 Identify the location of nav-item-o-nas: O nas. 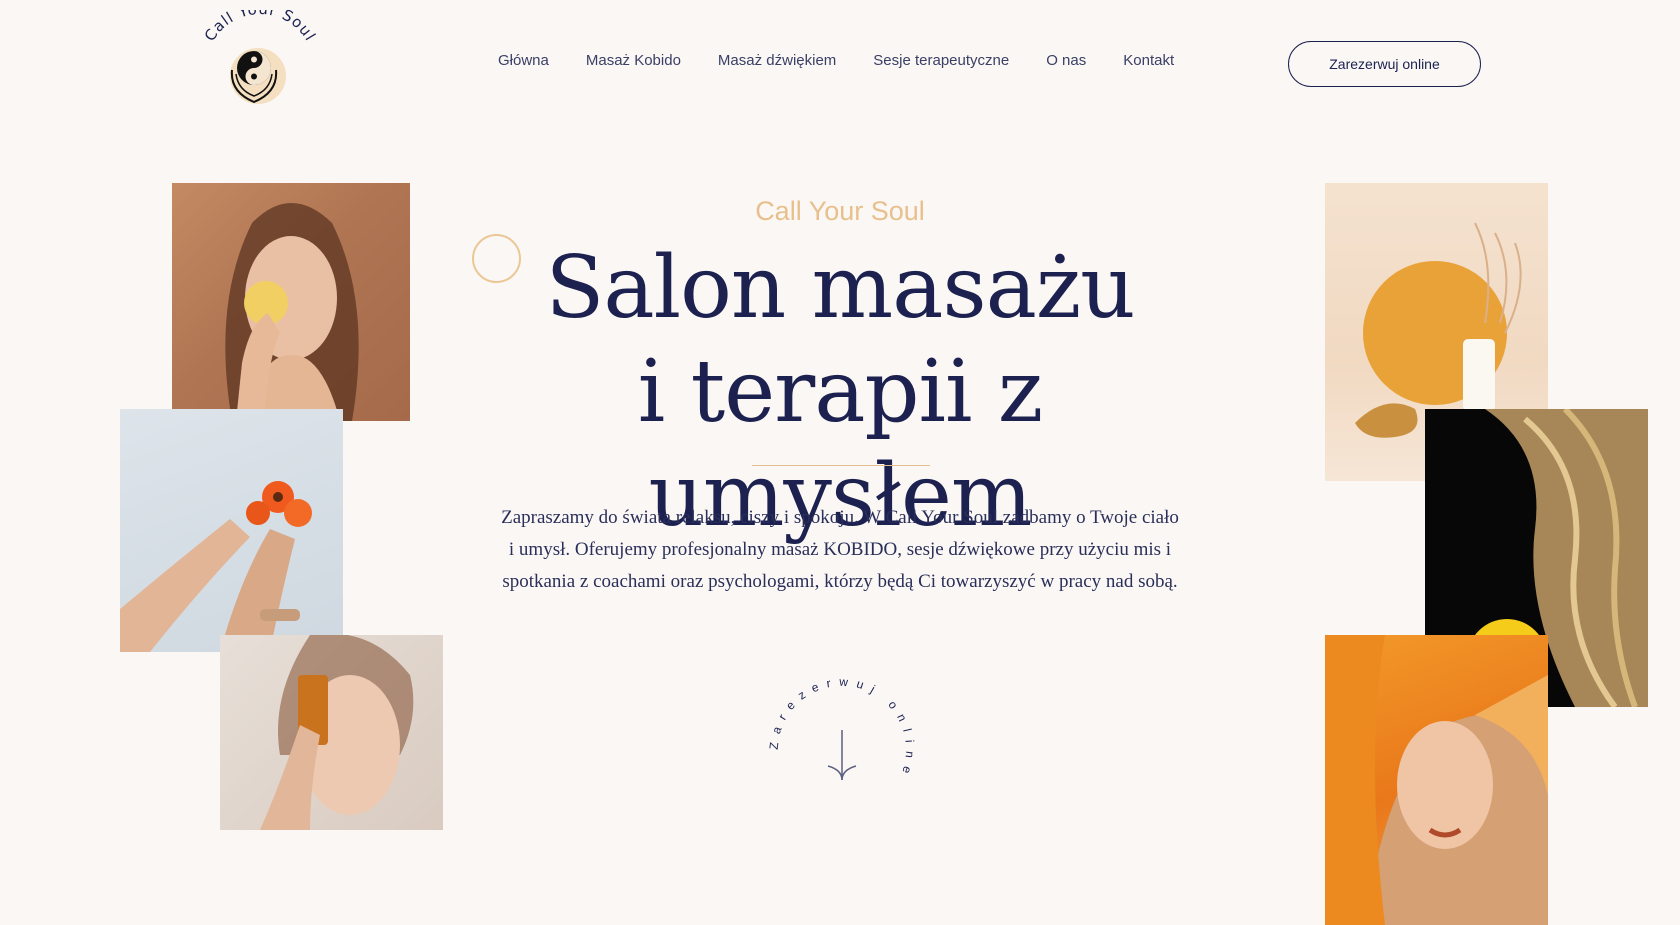
(1066, 60).